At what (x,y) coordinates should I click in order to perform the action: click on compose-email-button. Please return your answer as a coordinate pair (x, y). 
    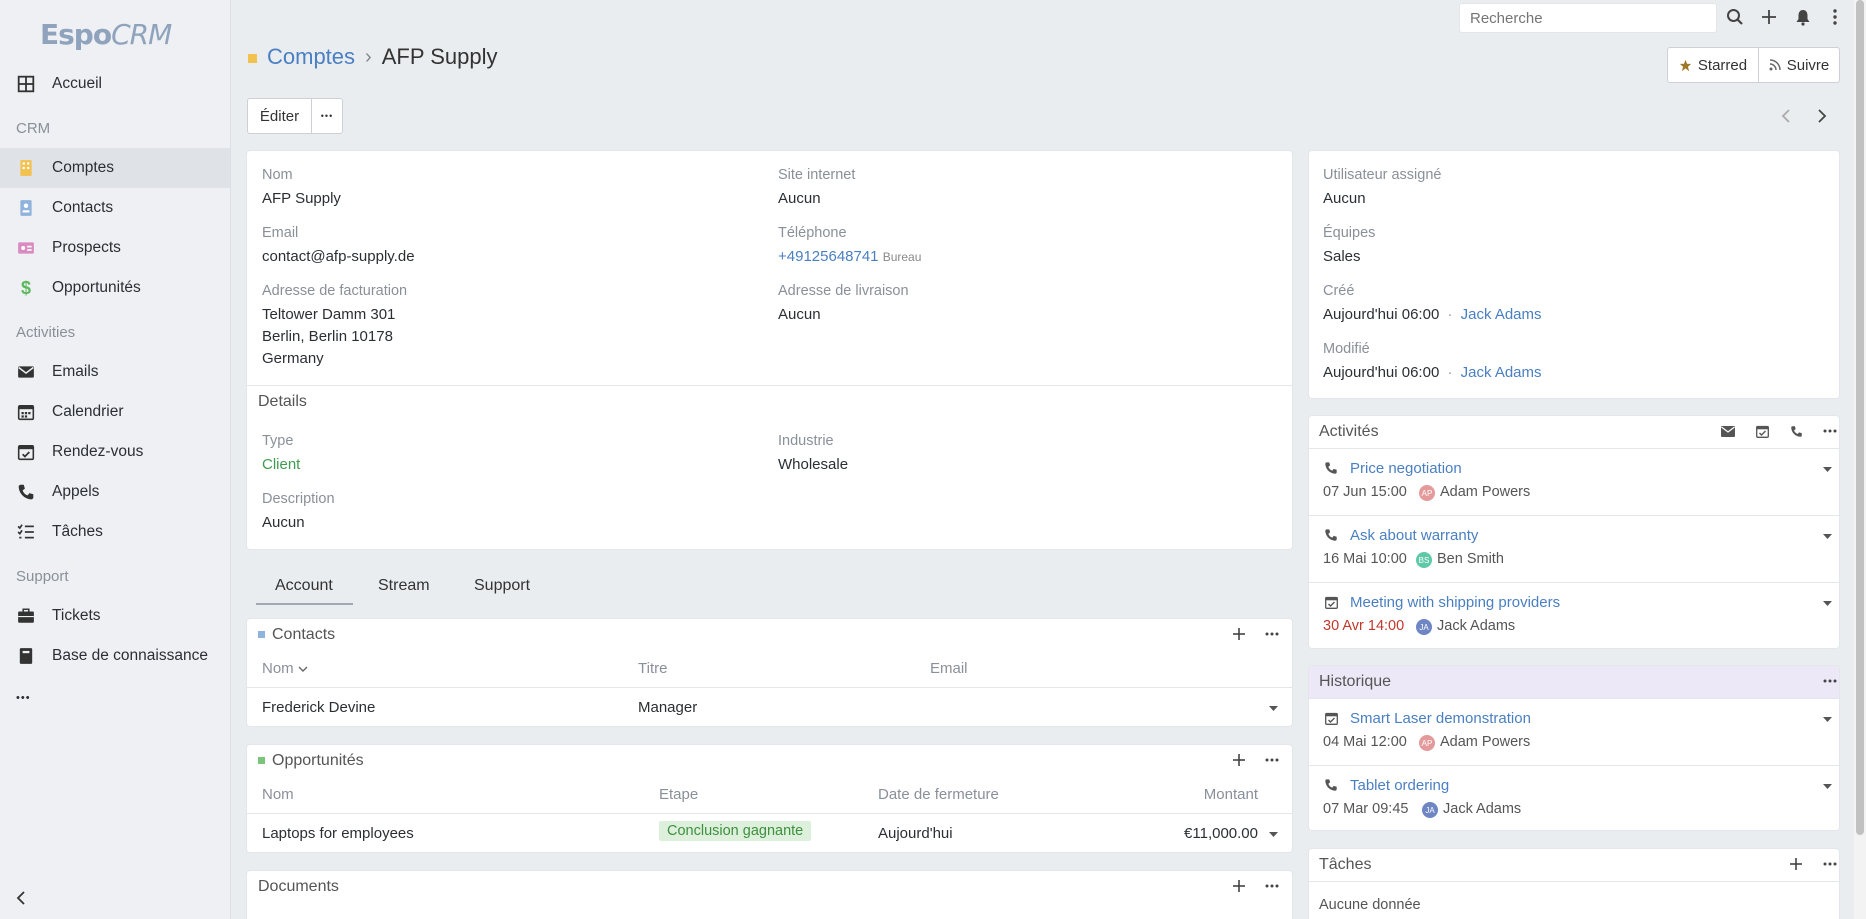
    Looking at the image, I should click on (1728, 431).